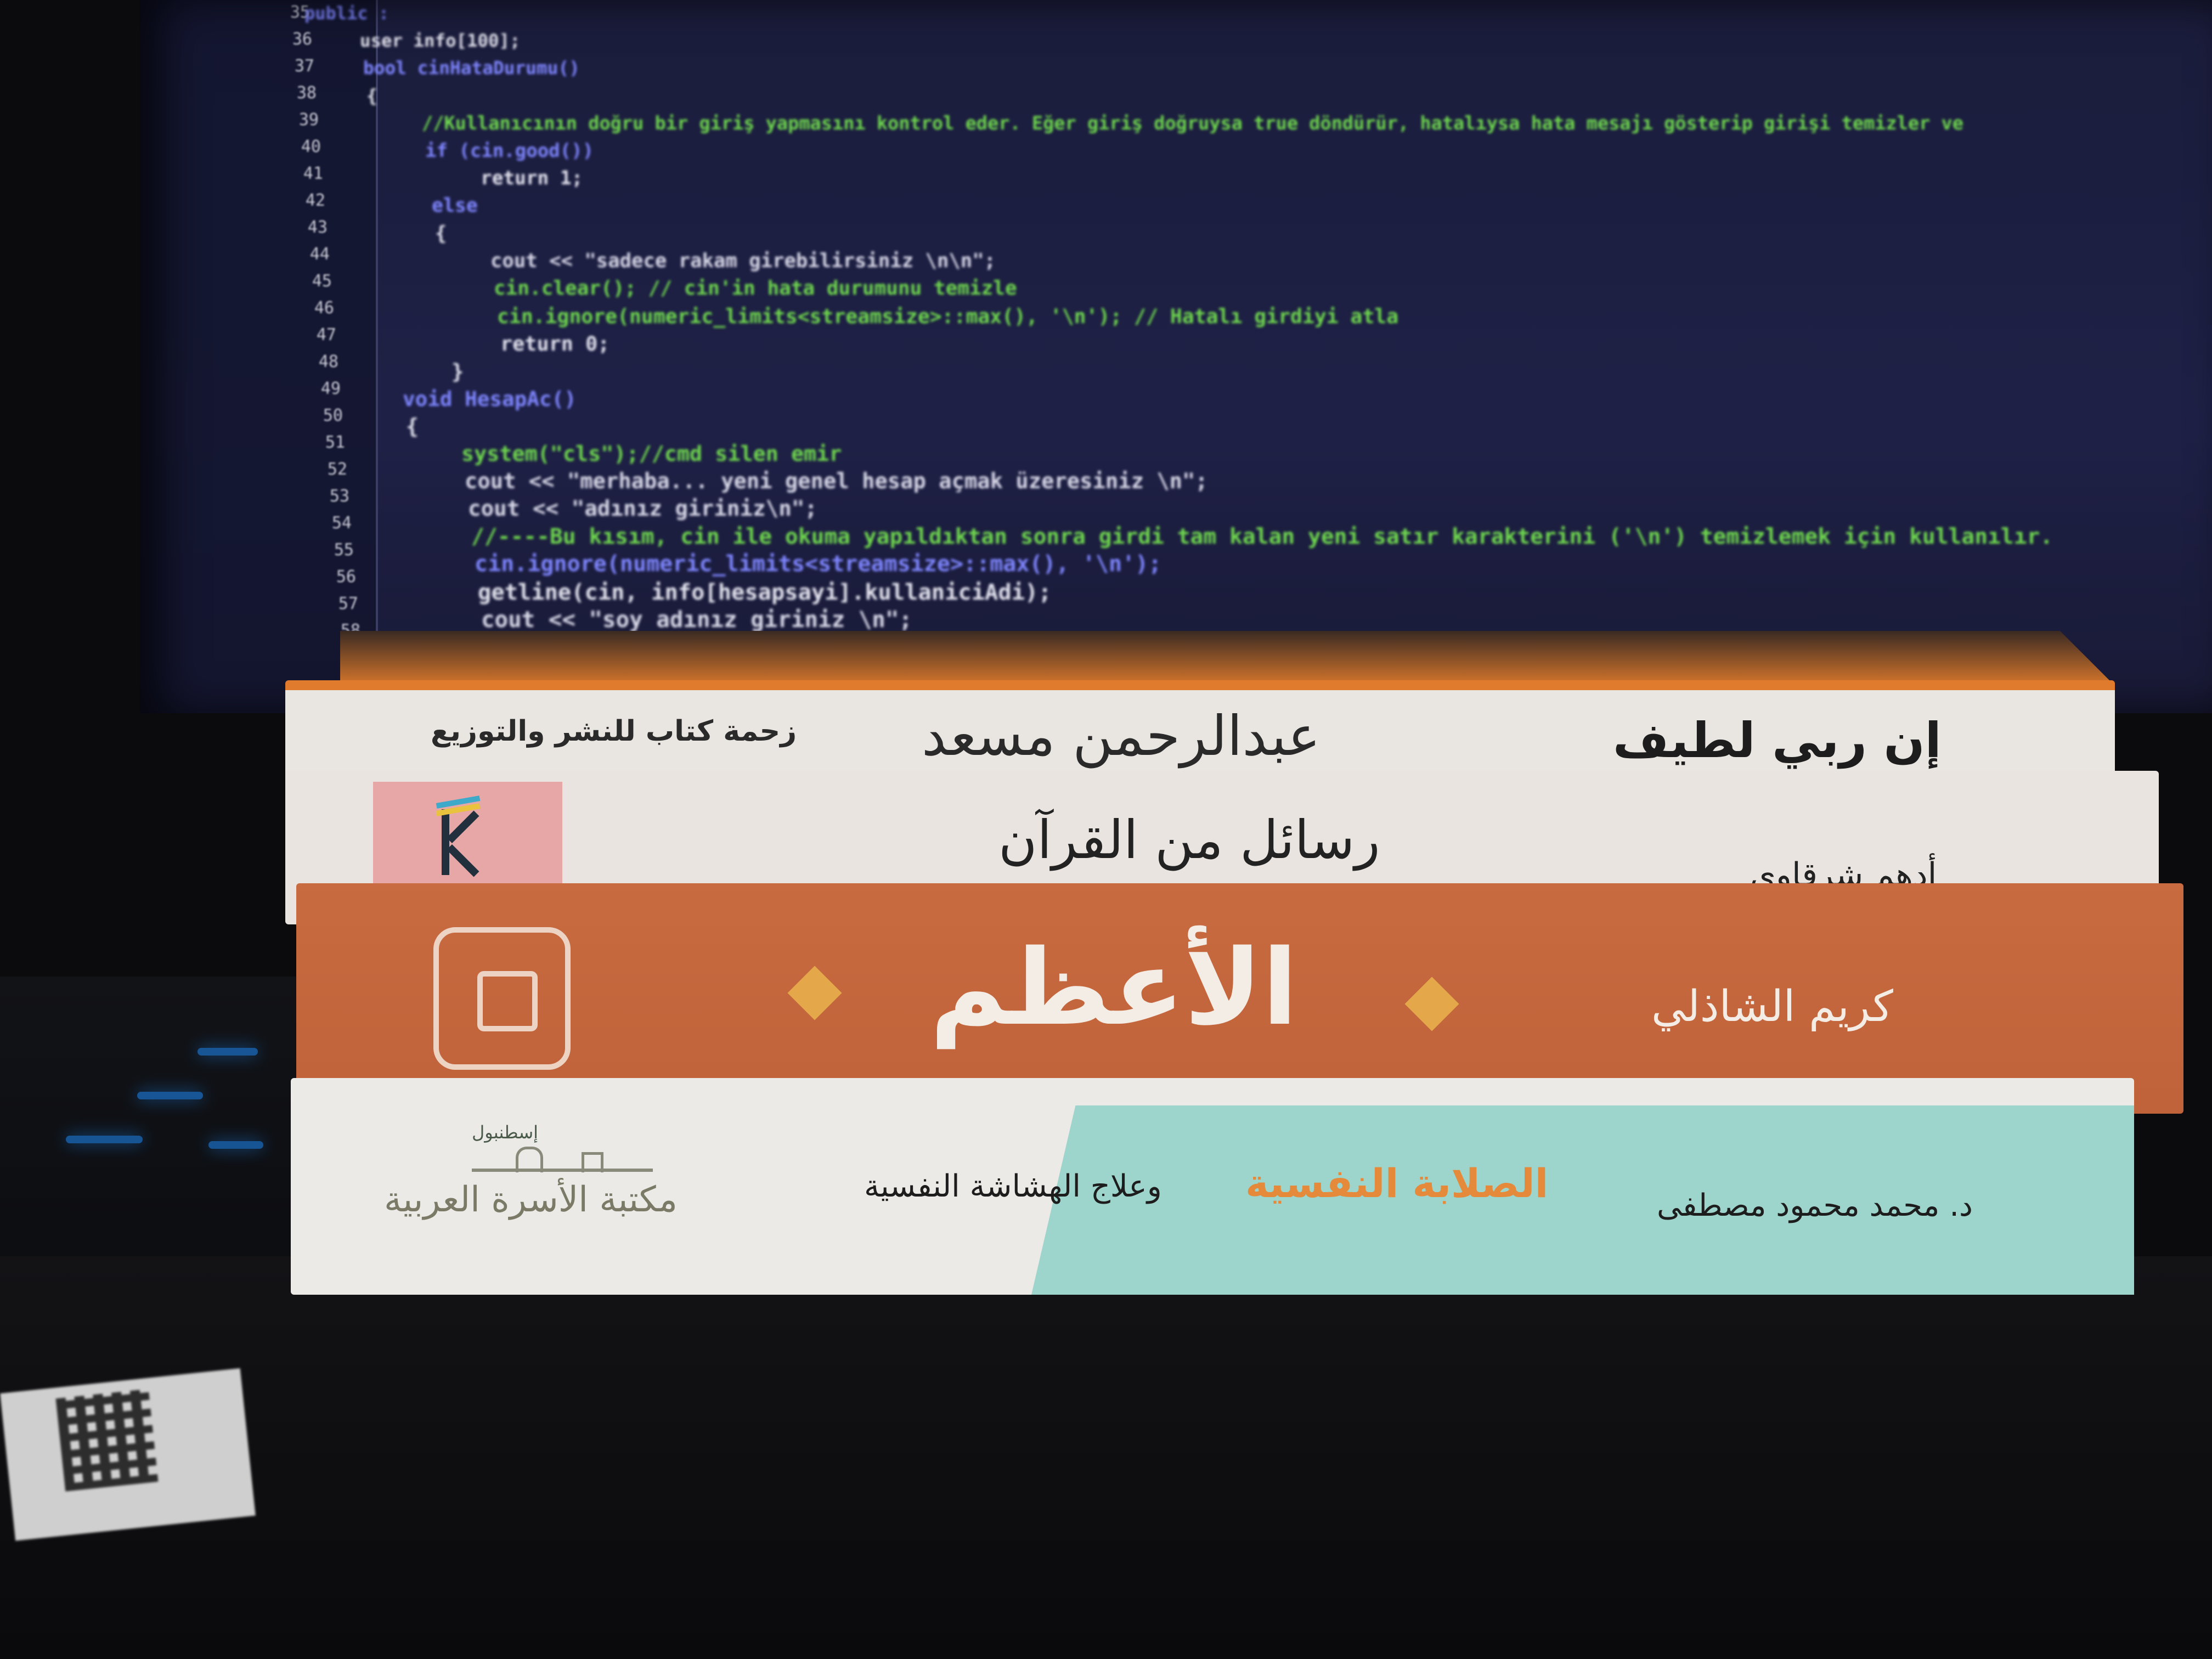  I want to click on line-number: 46, so click(324, 308).